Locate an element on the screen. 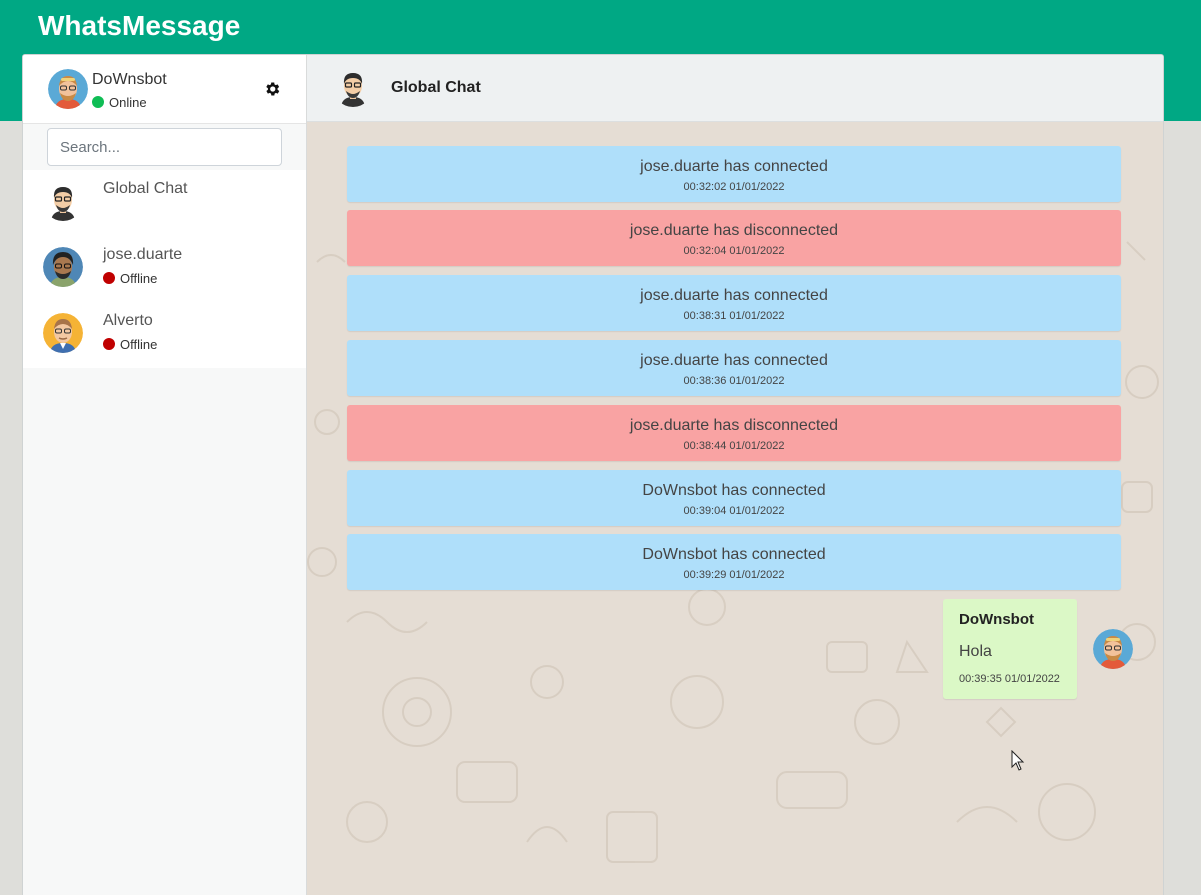  own-message-bubble: DoWnsbot Hola 00:39:35 01/01/2022 is located at coordinates (1010, 649).